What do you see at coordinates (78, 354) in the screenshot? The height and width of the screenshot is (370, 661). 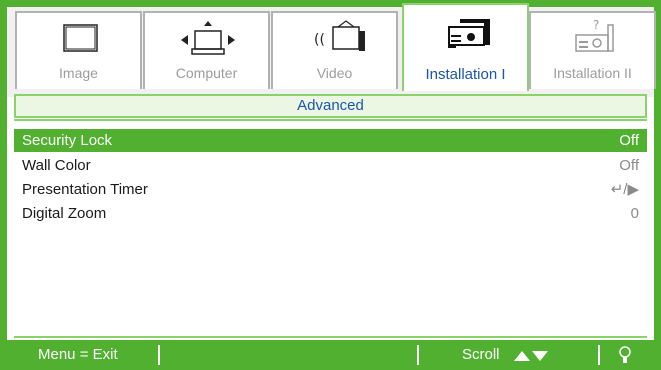 I see `menu-exit-hint: Menu = Exit` at bounding box center [78, 354].